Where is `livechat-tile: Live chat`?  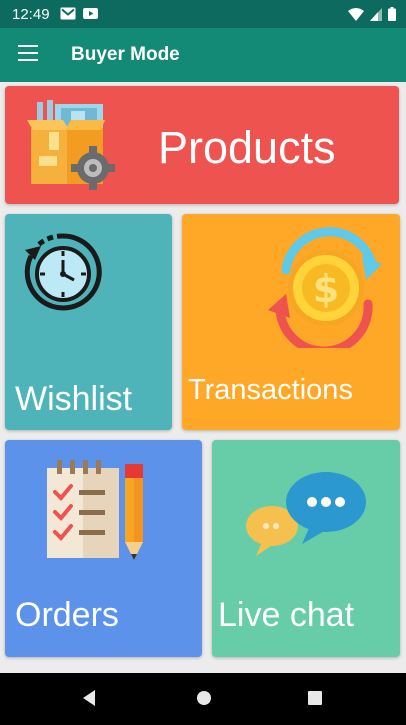
livechat-tile: Live chat is located at coordinates (306, 548).